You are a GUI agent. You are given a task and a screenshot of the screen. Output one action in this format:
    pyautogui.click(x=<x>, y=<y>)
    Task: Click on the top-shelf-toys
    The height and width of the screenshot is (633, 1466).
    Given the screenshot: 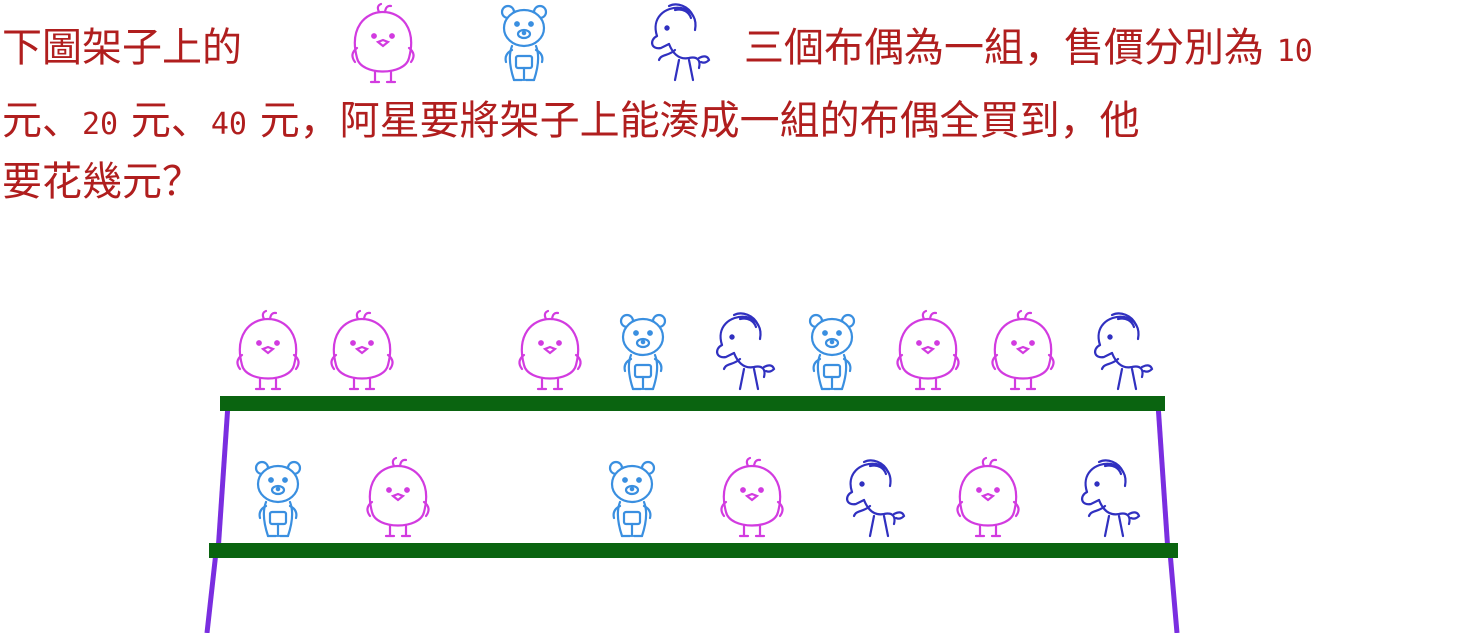 What is the action you would take?
    pyautogui.click(x=695, y=350)
    